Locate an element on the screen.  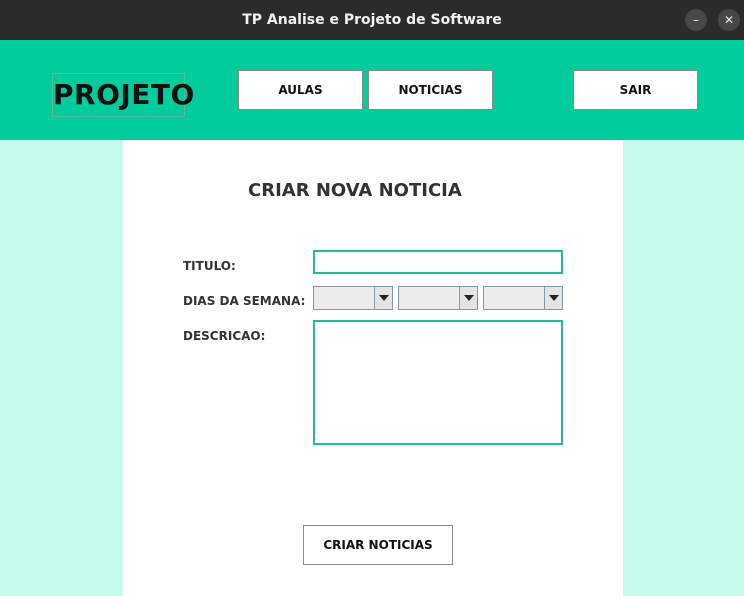
aulas-button: AULAS is located at coordinates (300, 90).